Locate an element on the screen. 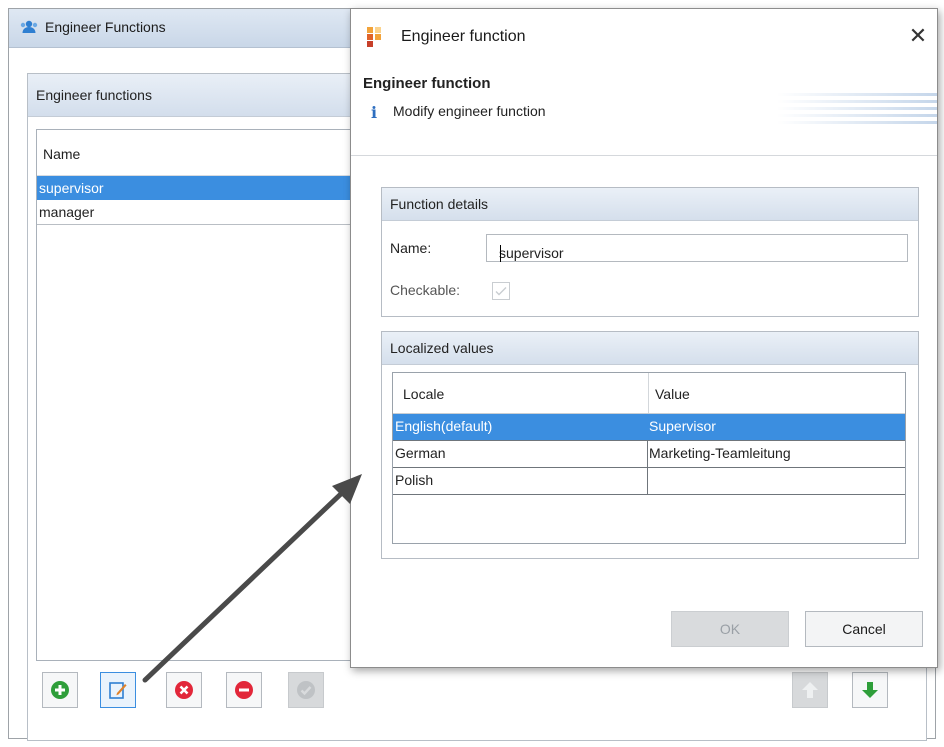 The image size is (944, 747). column-value: Value is located at coordinates (672, 394).